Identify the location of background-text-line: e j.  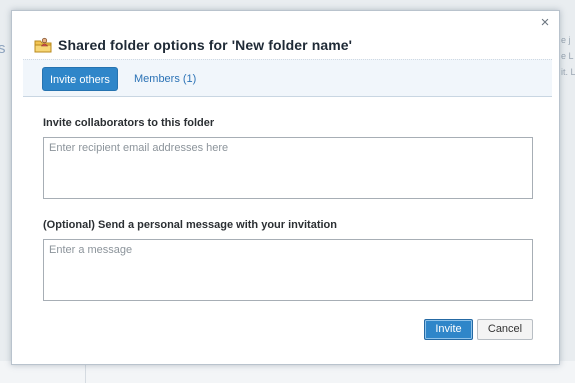
(566, 40).